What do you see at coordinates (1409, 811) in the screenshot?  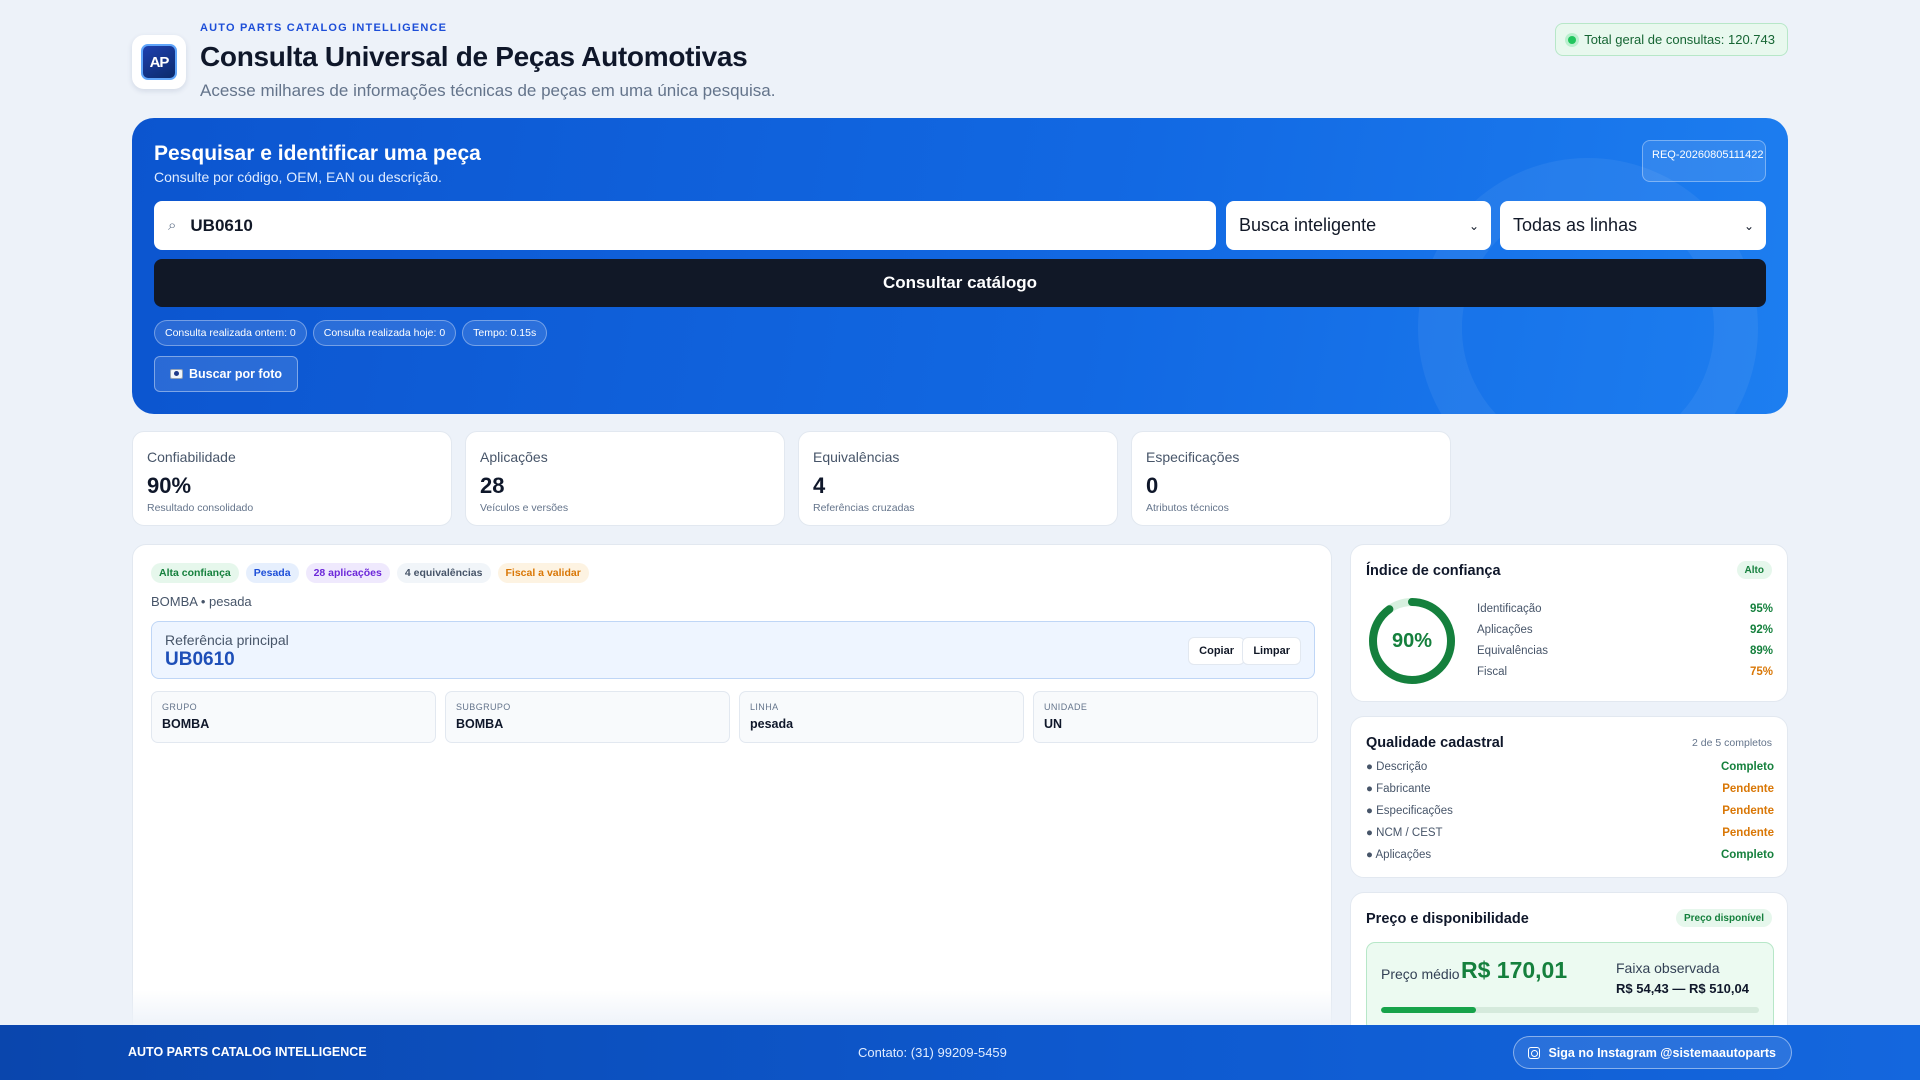 I see `quality-item-name: ● Especificações` at bounding box center [1409, 811].